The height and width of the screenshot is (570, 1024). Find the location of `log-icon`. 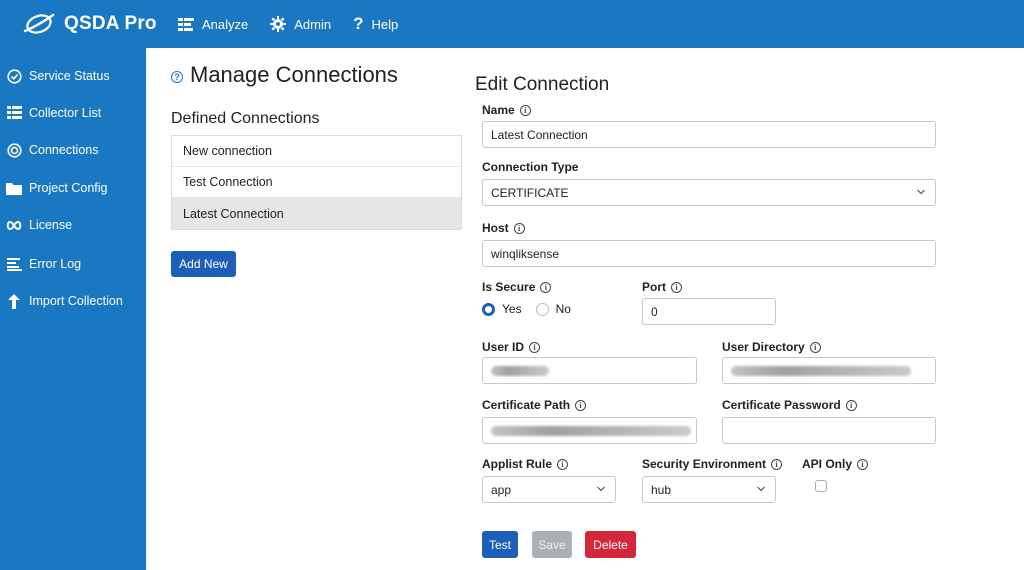

log-icon is located at coordinates (14, 264).